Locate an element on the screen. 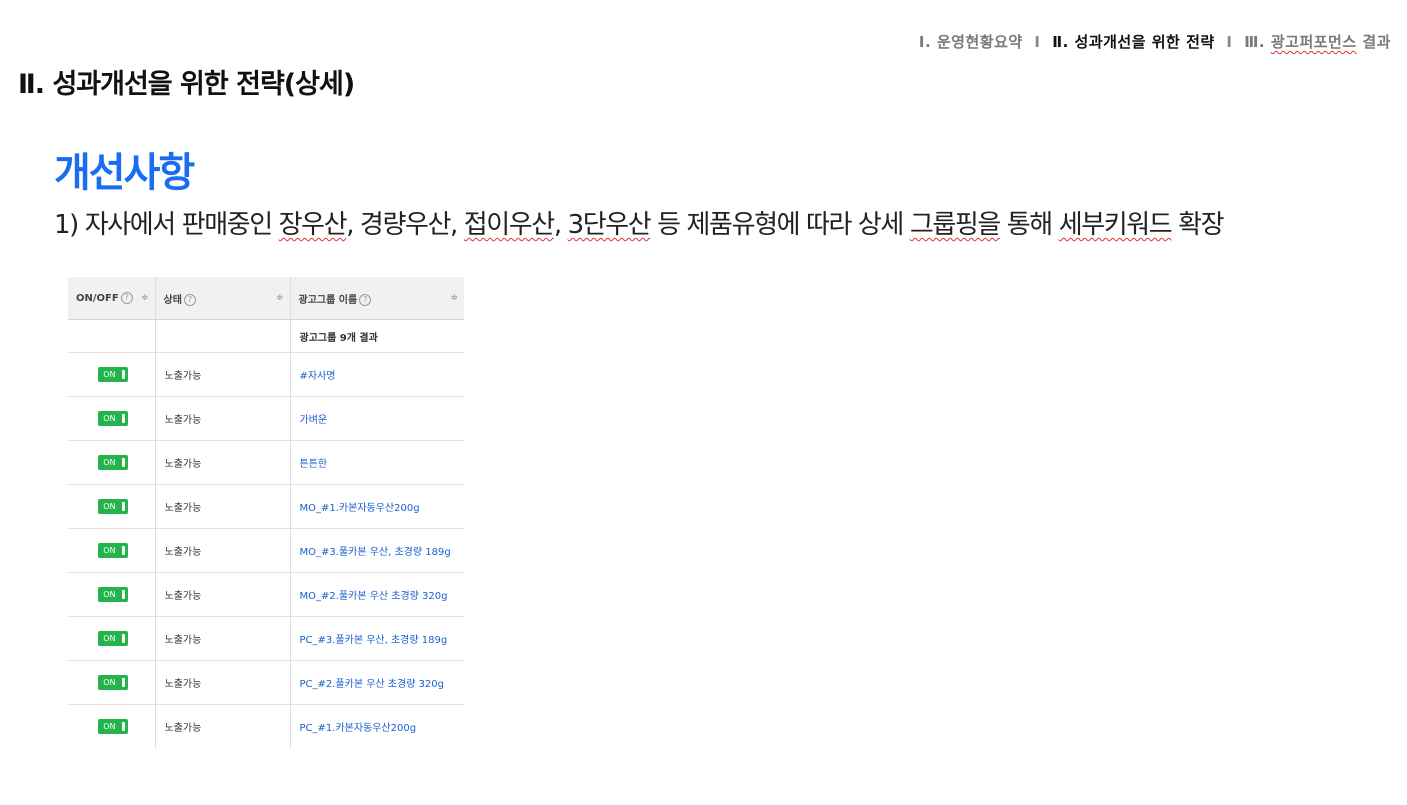 Image resolution: width=1407 pixels, height=805 pixels. group-name-cell: PC_#2.풀카본 우산 초경량 320g is located at coordinates (377, 682).